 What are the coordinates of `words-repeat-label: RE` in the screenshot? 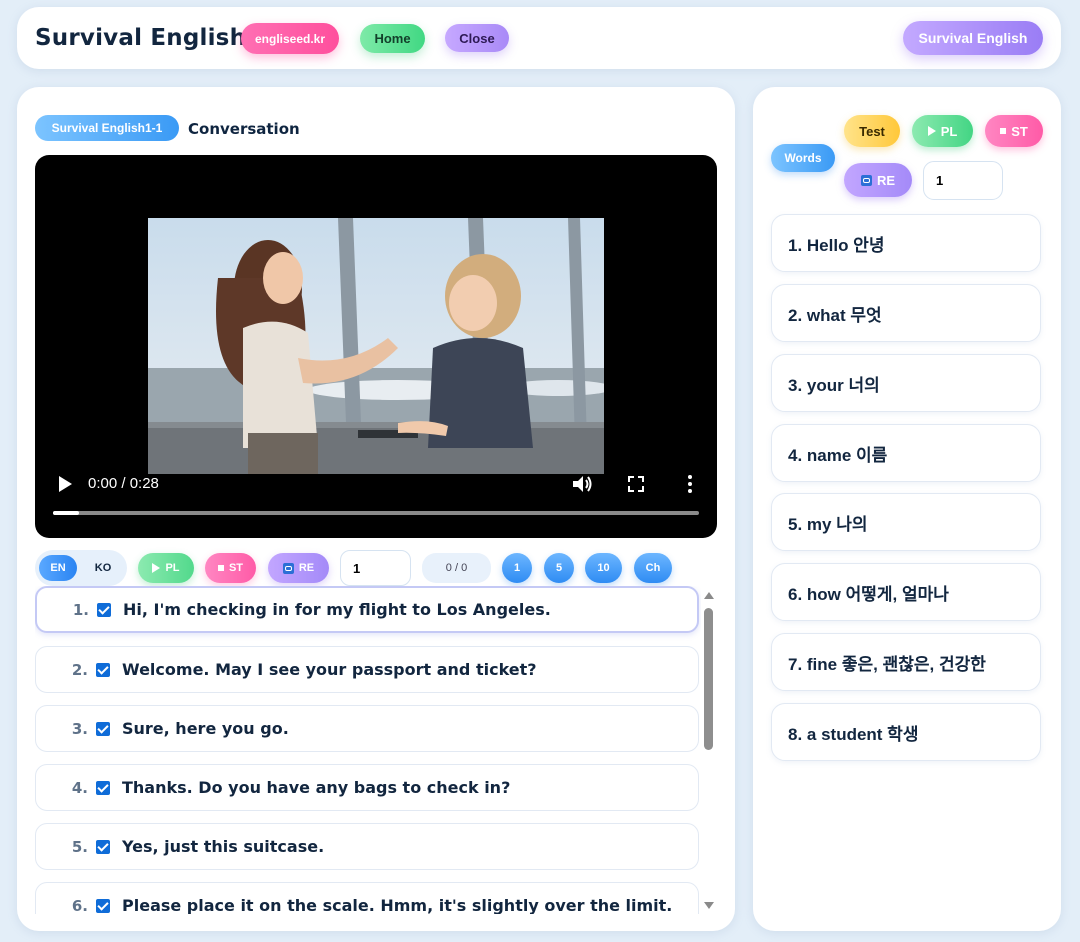 It's located at (886, 180).